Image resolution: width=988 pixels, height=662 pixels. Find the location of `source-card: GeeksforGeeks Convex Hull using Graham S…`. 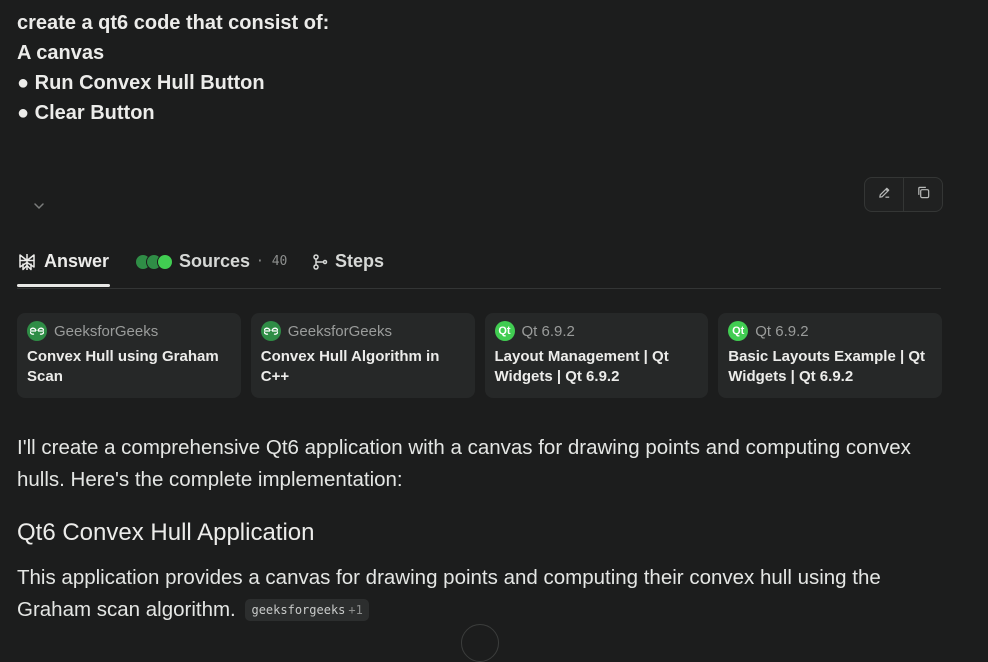

source-card: GeeksforGeeks Convex Hull using Graham S… is located at coordinates (129, 355).